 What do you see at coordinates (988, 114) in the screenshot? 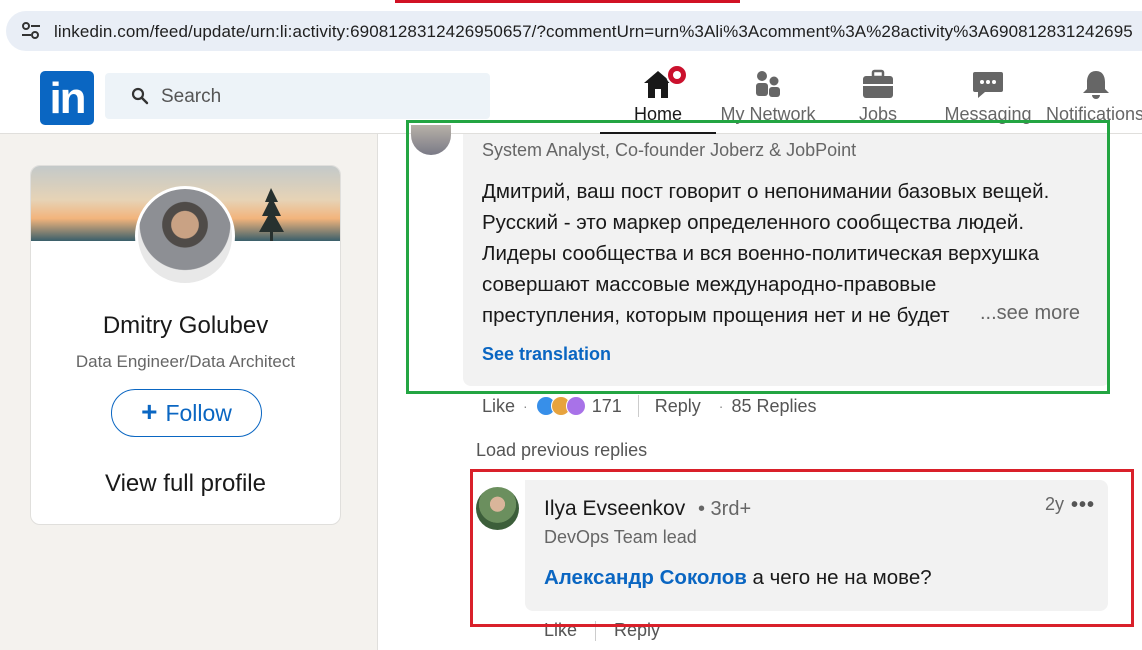
I see `nav-messaging-label: Messaging` at bounding box center [988, 114].